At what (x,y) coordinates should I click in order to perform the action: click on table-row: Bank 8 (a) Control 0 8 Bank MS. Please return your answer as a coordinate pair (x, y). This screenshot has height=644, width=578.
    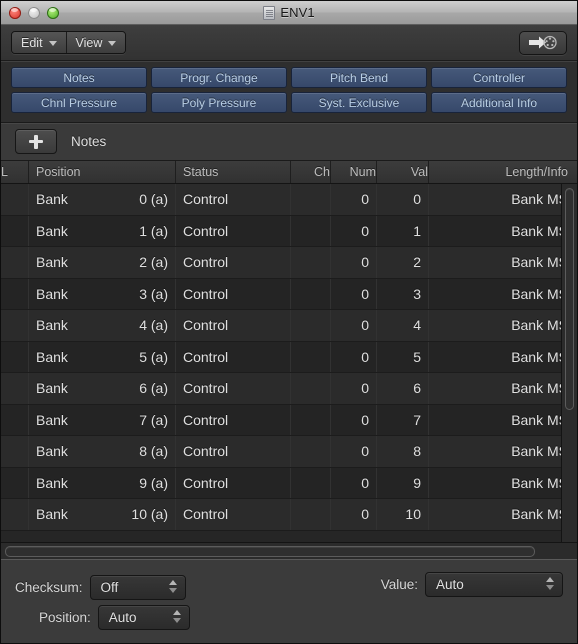
    Looking at the image, I should click on (289, 452).